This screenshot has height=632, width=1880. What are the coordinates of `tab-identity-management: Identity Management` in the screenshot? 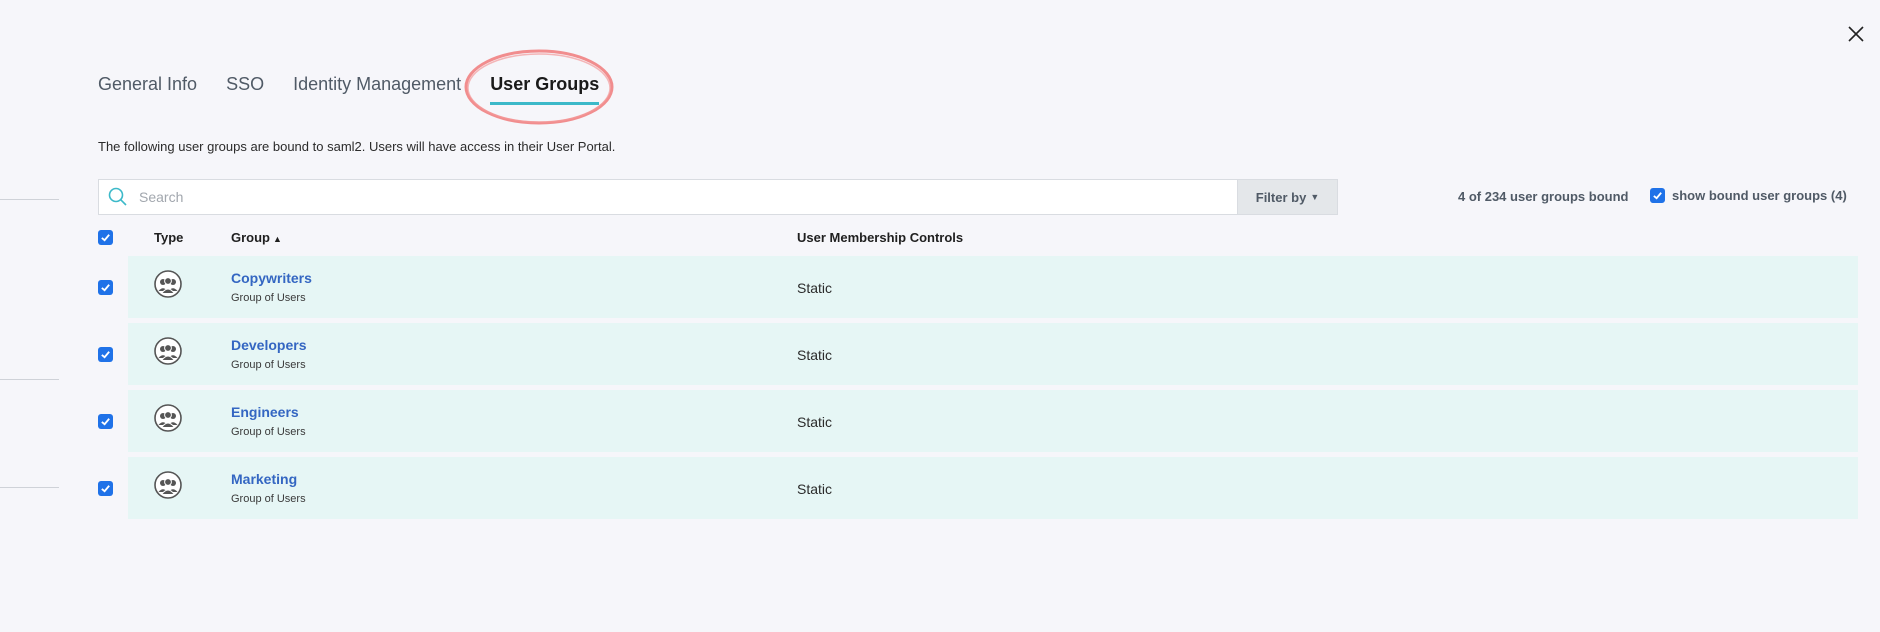 It's located at (377, 89).